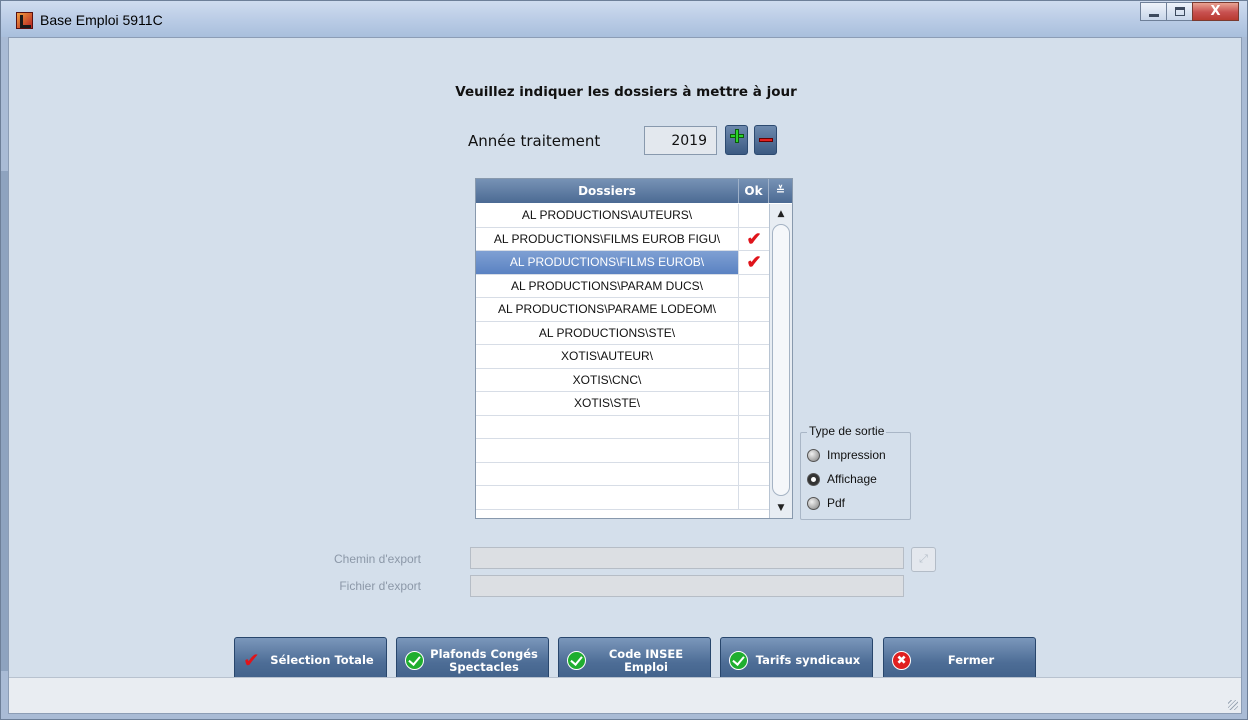  What do you see at coordinates (813, 503) in the screenshot?
I see `radio-pdf-indicator` at bounding box center [813, 503].